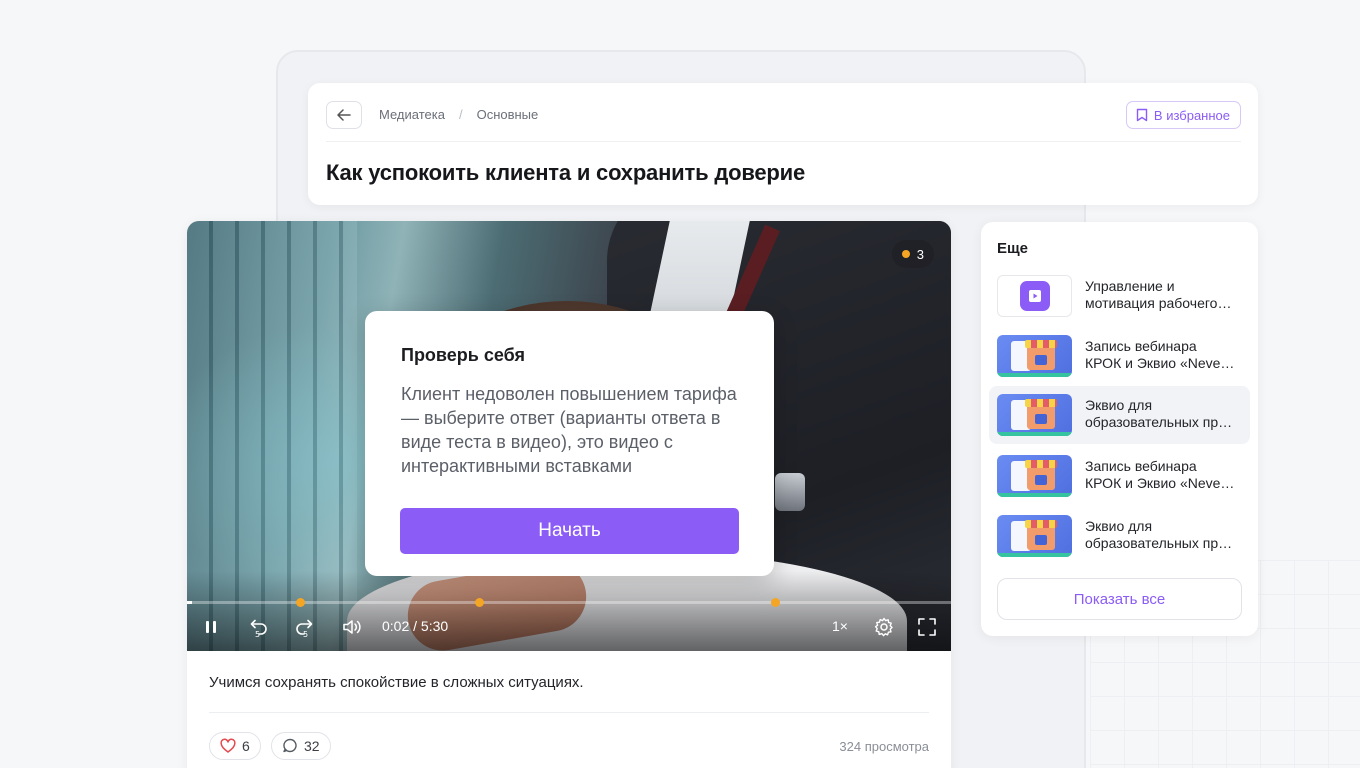 Image resolution: width=1360 pixels, height=768 pixels. What do you see at coordinates (1130, 286) in the screenshot?
I see `related-item-line1: Управление и` at bounding box center [1130, 286].